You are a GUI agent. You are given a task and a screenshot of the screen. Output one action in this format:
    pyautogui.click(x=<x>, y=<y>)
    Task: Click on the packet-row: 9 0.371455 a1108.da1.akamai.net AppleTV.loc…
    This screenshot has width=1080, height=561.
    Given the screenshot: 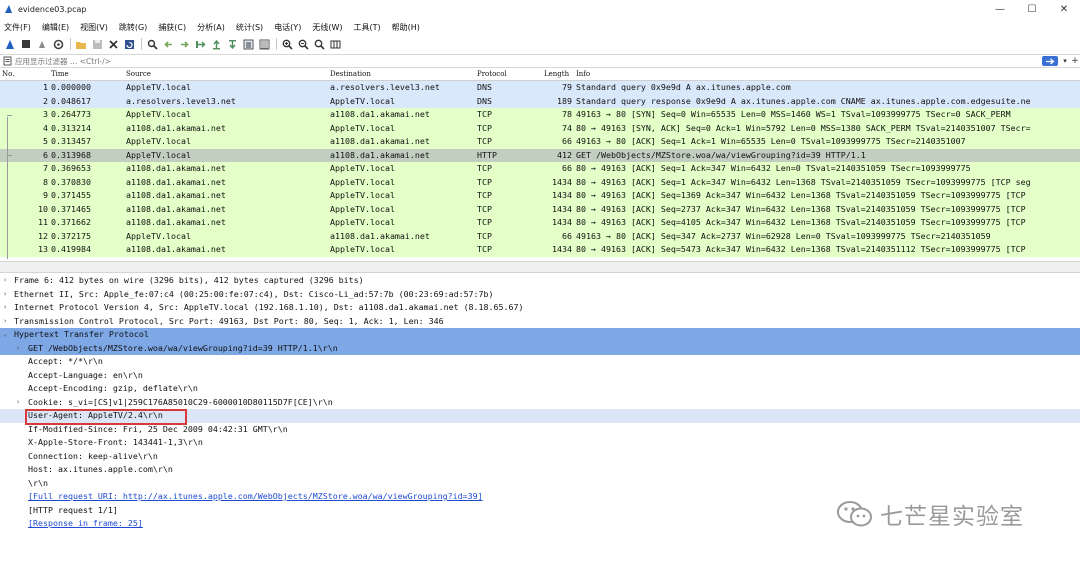 What is the action you would take?
    pyautogui.click(x=540, y=196)
    